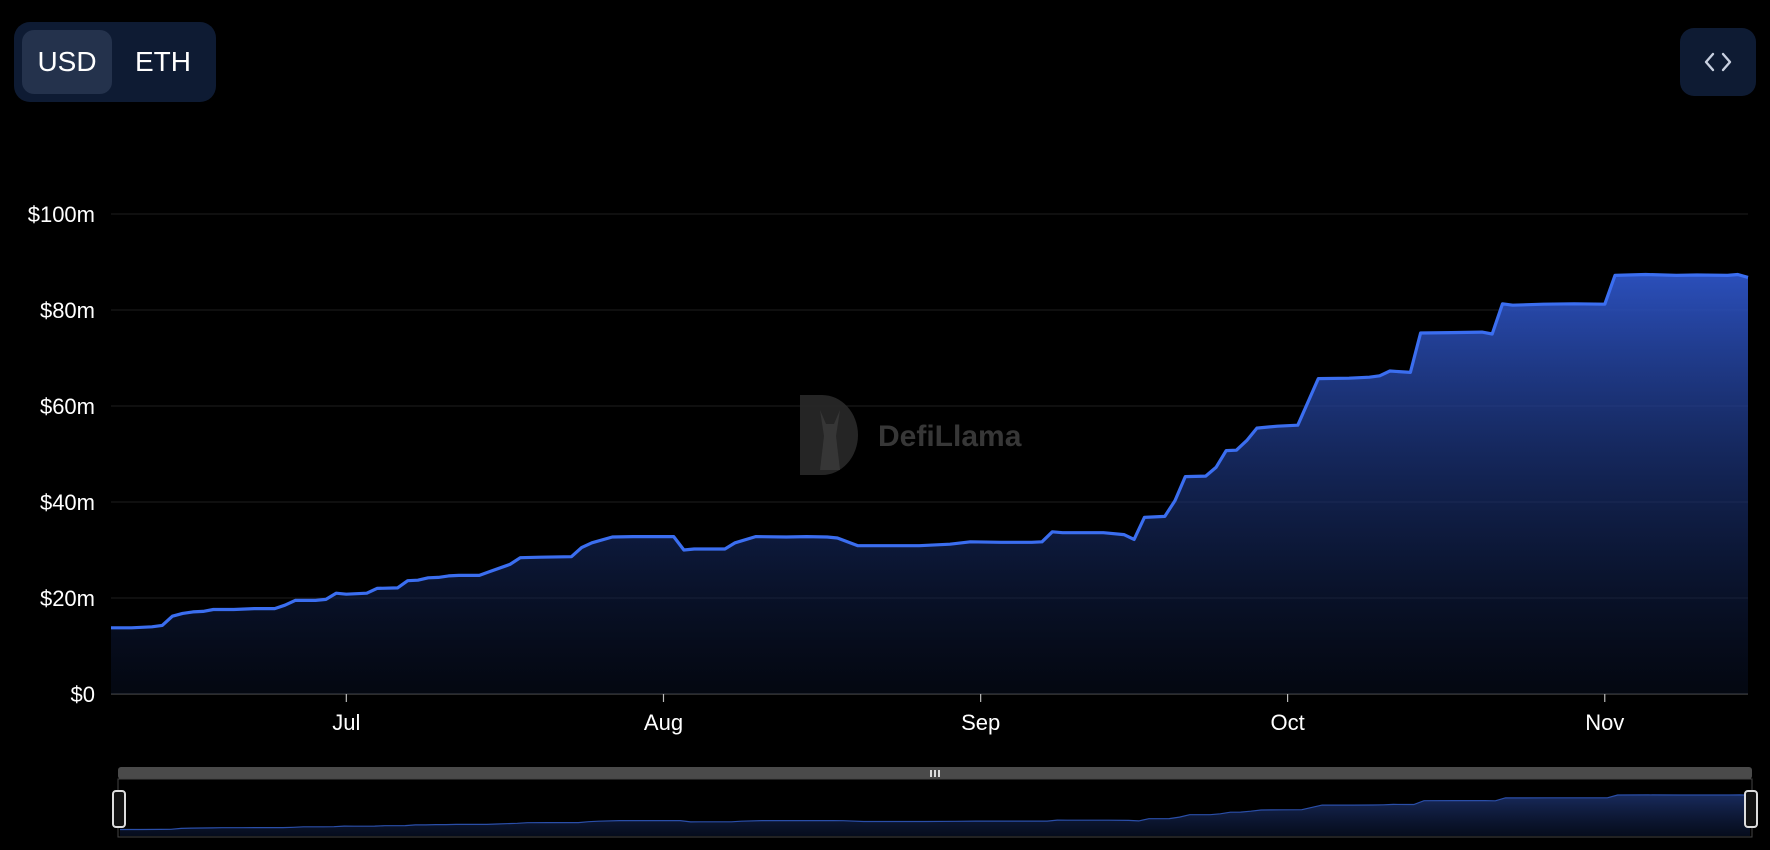 Image resolution: width=1770 pixels, height=850 pixels. I want to click on y-tick-label: $0, so click(83, 694).